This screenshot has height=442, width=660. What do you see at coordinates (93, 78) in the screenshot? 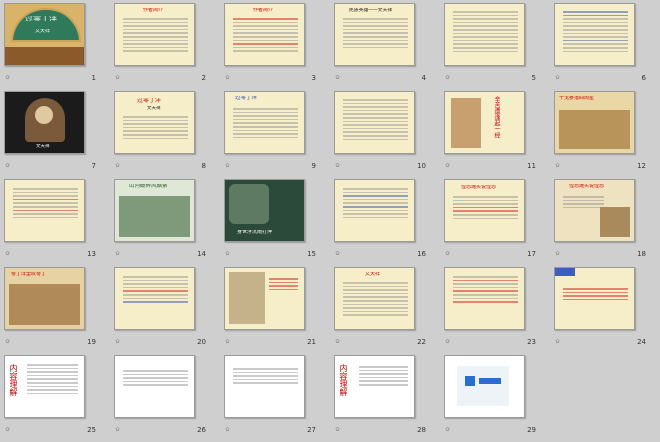
I see `slide-number: 1` at bounding box center [93, 78].